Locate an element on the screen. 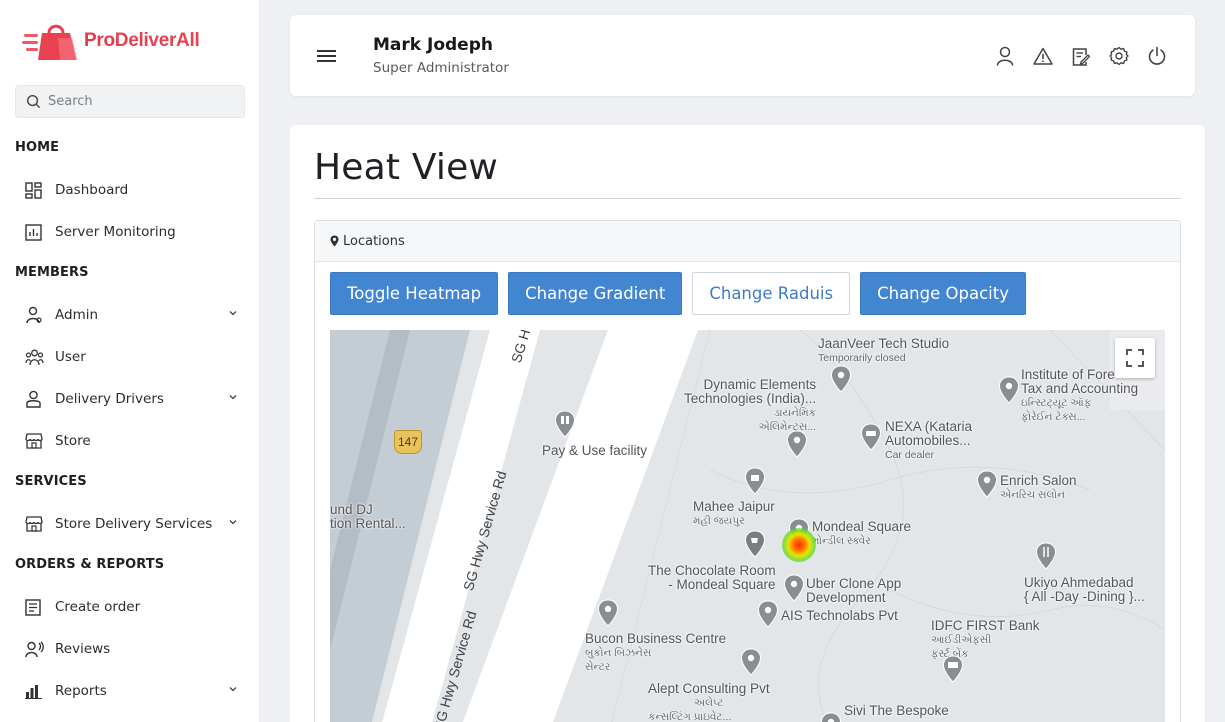 The height and width of the screenshot is (722, 1225). restroom-pin-icon is located at coordinates (565, 424).